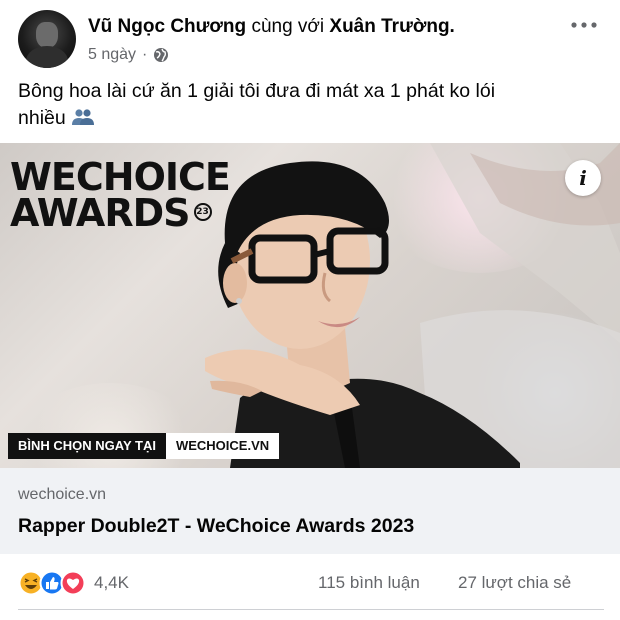  I want to click on tagged-name: Xuân Trường., so click(391, 26).